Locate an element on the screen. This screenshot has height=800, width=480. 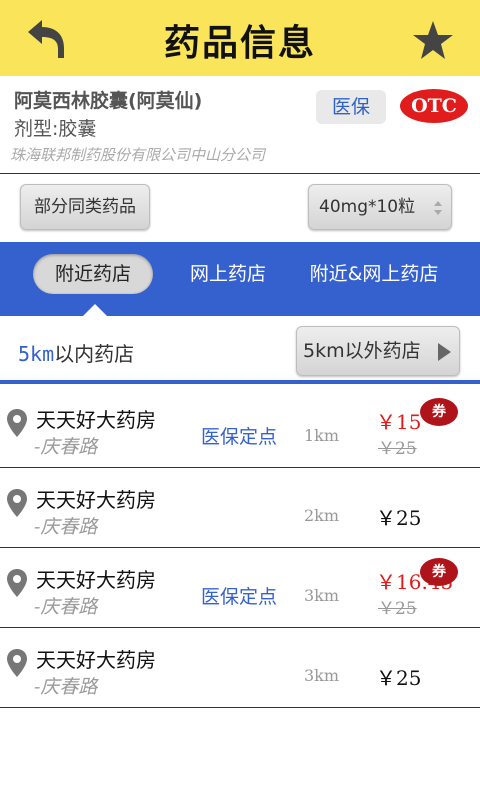
store-price: ￥15 is located at coordinates (399, 422).